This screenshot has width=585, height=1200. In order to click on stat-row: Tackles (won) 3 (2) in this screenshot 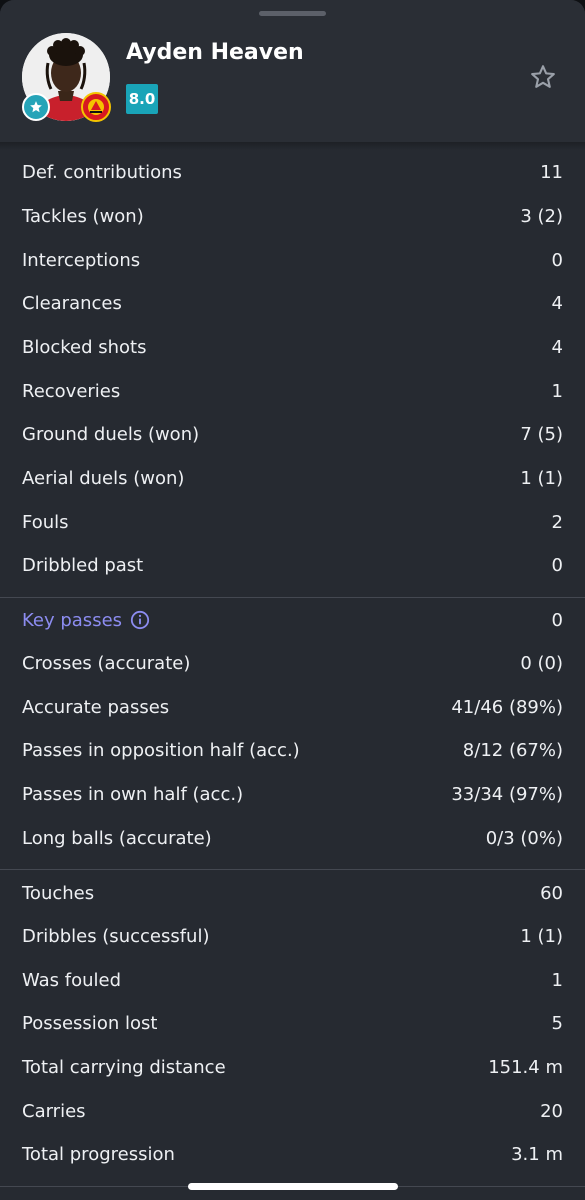, I will do `click(292, 216)`.